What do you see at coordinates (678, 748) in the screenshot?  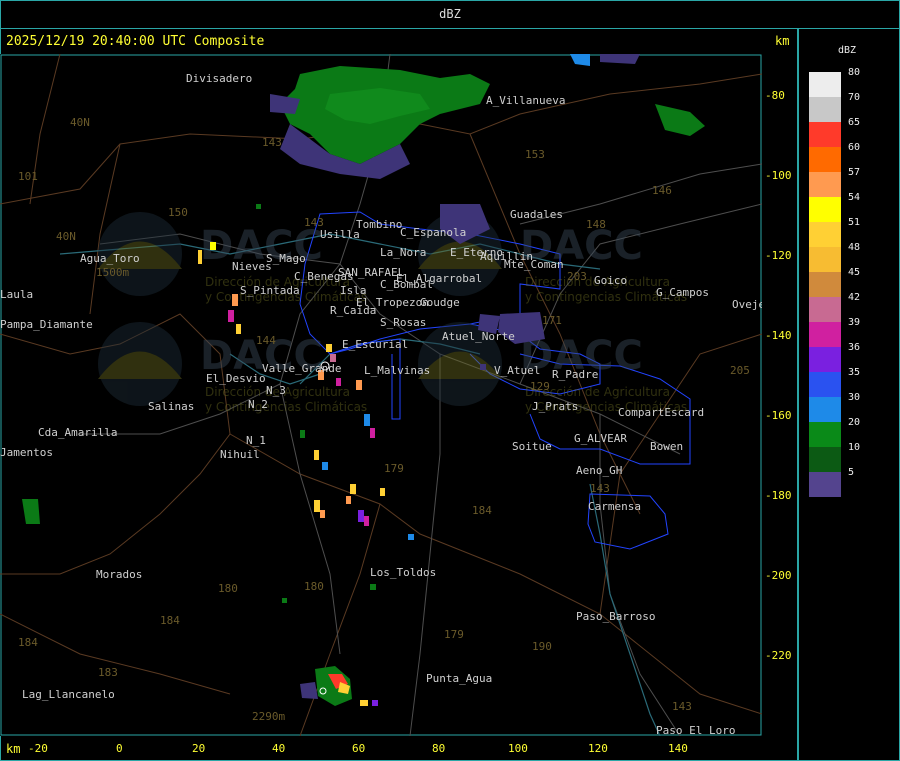 I see `x-tick-label: 140` at bounding box center [678, 748].